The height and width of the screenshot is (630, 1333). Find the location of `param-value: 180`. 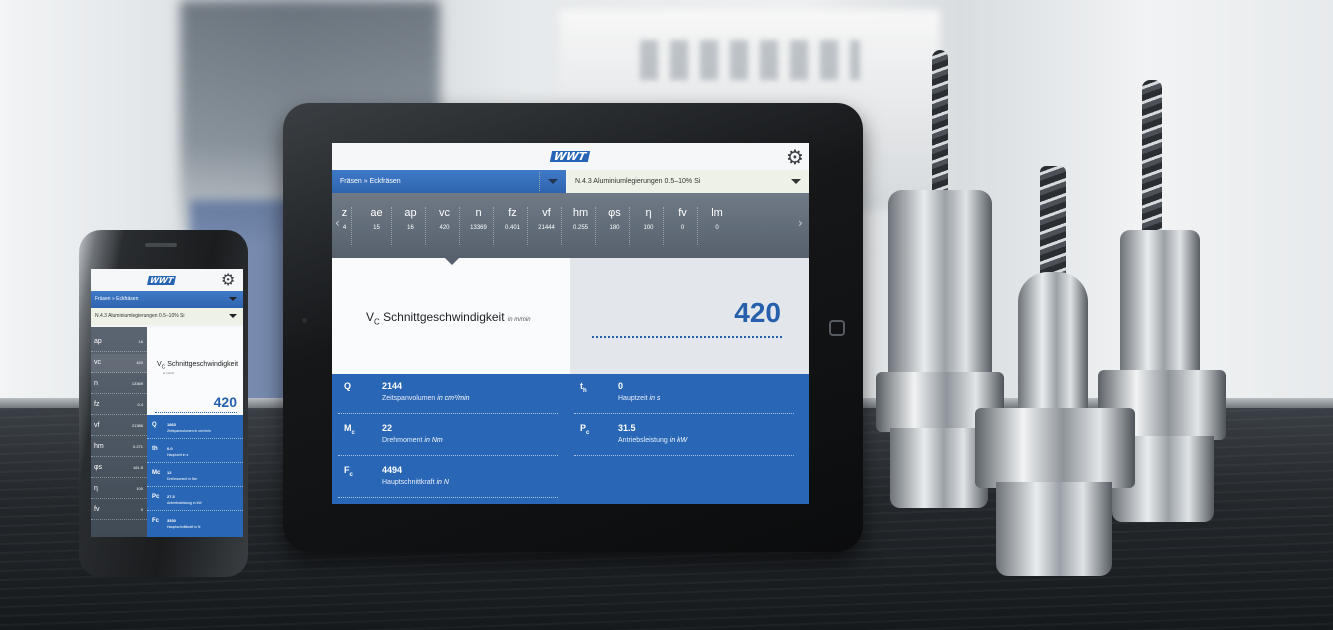

param-value: 180 is located at coordinates (614, 228).